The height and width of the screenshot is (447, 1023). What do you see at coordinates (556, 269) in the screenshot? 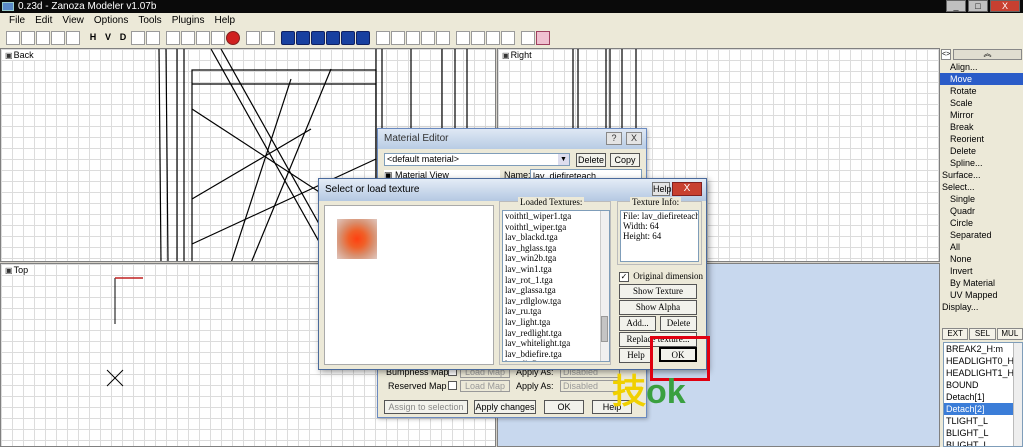
I see `texture-list-item: lav_win1.tga` at bounding box center [556, 269].